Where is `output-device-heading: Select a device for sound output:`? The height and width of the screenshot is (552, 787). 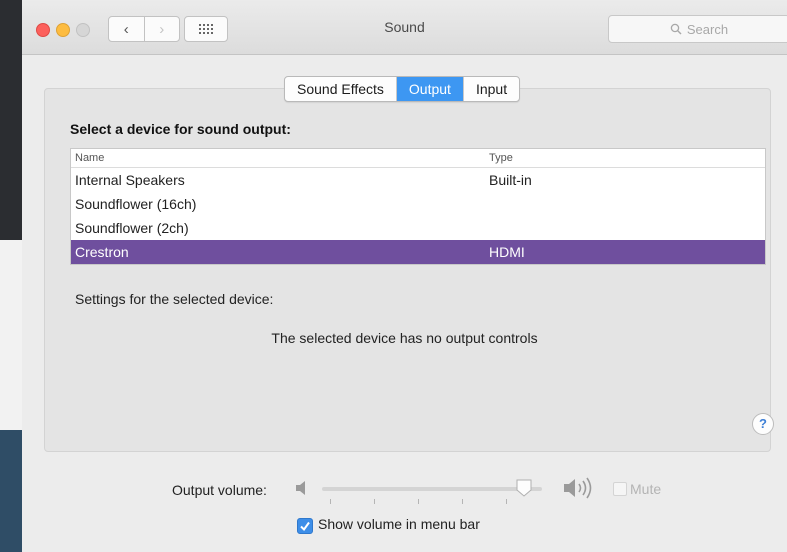 output-device-heading: Select a device for sound output: is located at coordinates (180, 129).